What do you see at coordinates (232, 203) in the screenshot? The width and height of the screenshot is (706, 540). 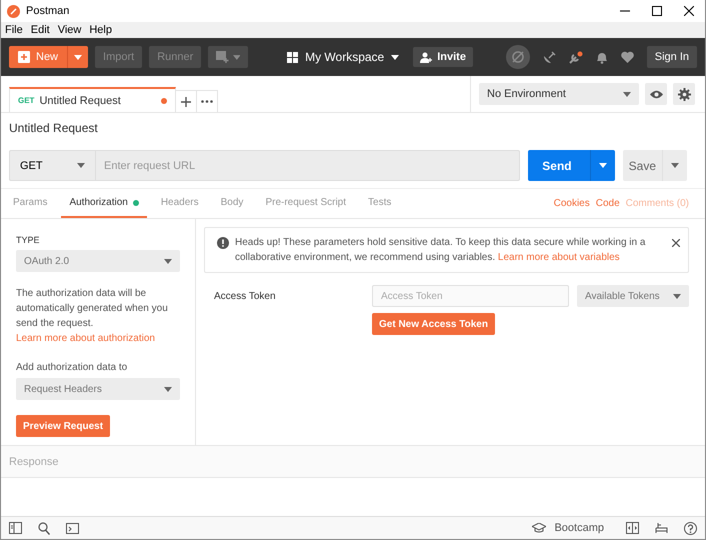 I see `request-tab: Body` at bounding box center [232, 203].